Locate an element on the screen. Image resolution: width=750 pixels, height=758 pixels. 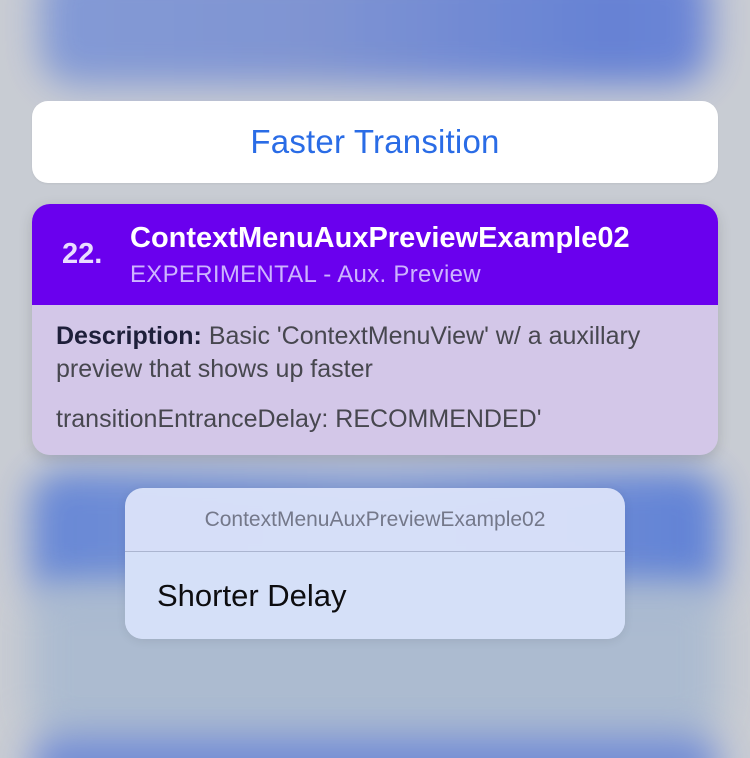
card-title: ContextMenuAuxPreviewExample02 is located at coordinates (380, 238).